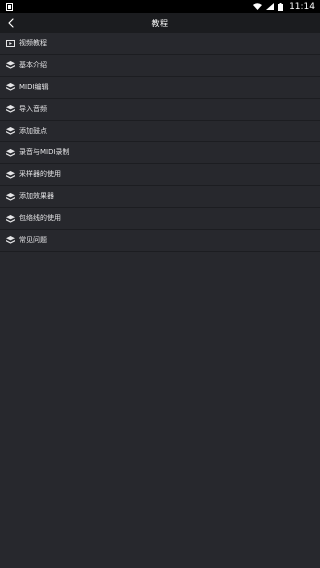 This screenshot has height=568, width=320. What do you see at coordinates (160, 219) in the screenshot?
I see `list-item-envelope: 包络线的使用` at bounding box center [160, 219].